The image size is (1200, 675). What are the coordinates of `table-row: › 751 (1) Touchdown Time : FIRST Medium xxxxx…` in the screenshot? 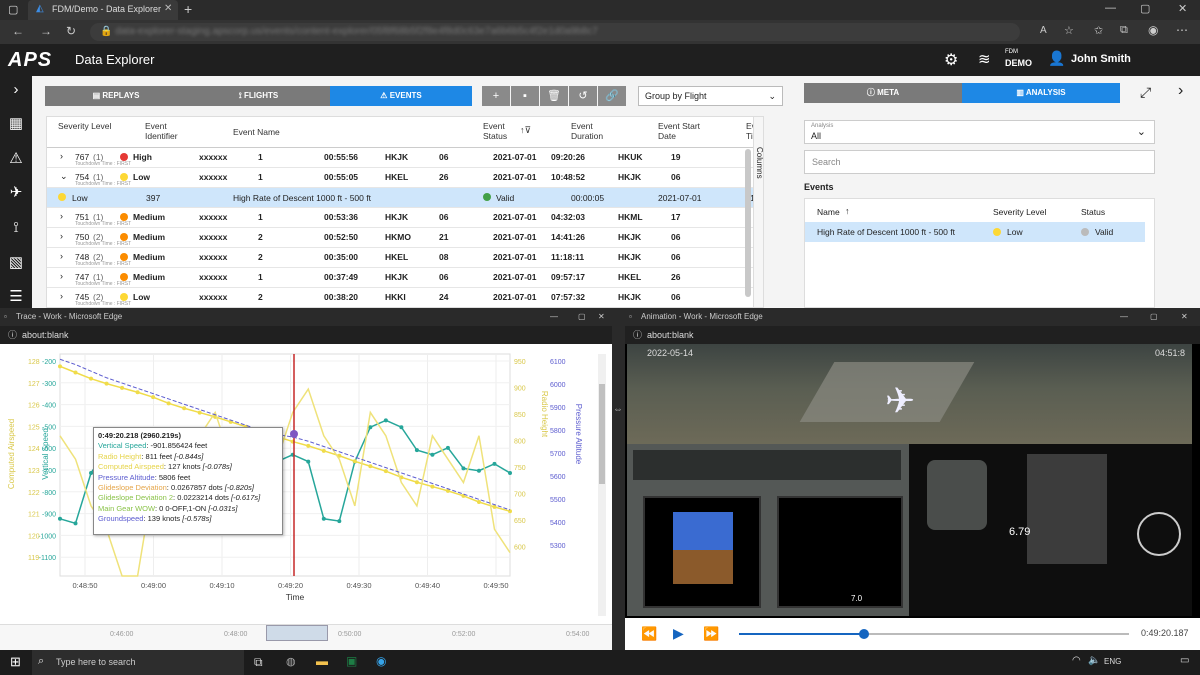 It's located at (400, 218).